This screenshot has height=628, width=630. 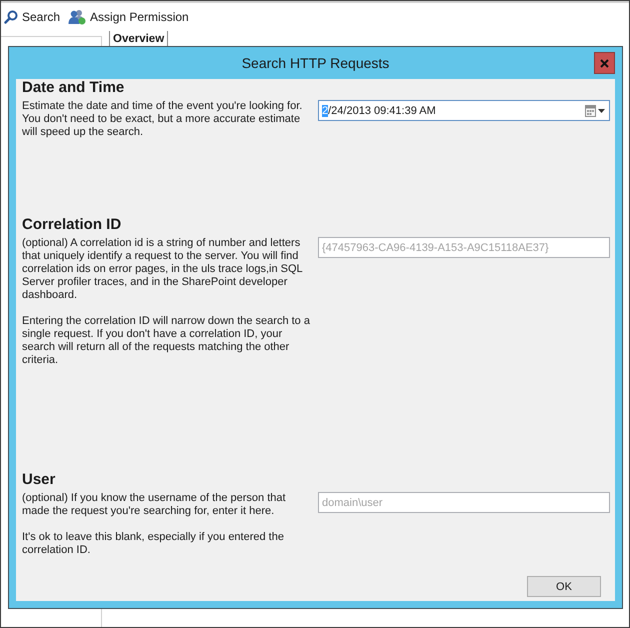 I want to click on date-time-picker: 2/24/2013 09:41:39 AM, so click(x=464, y=110).